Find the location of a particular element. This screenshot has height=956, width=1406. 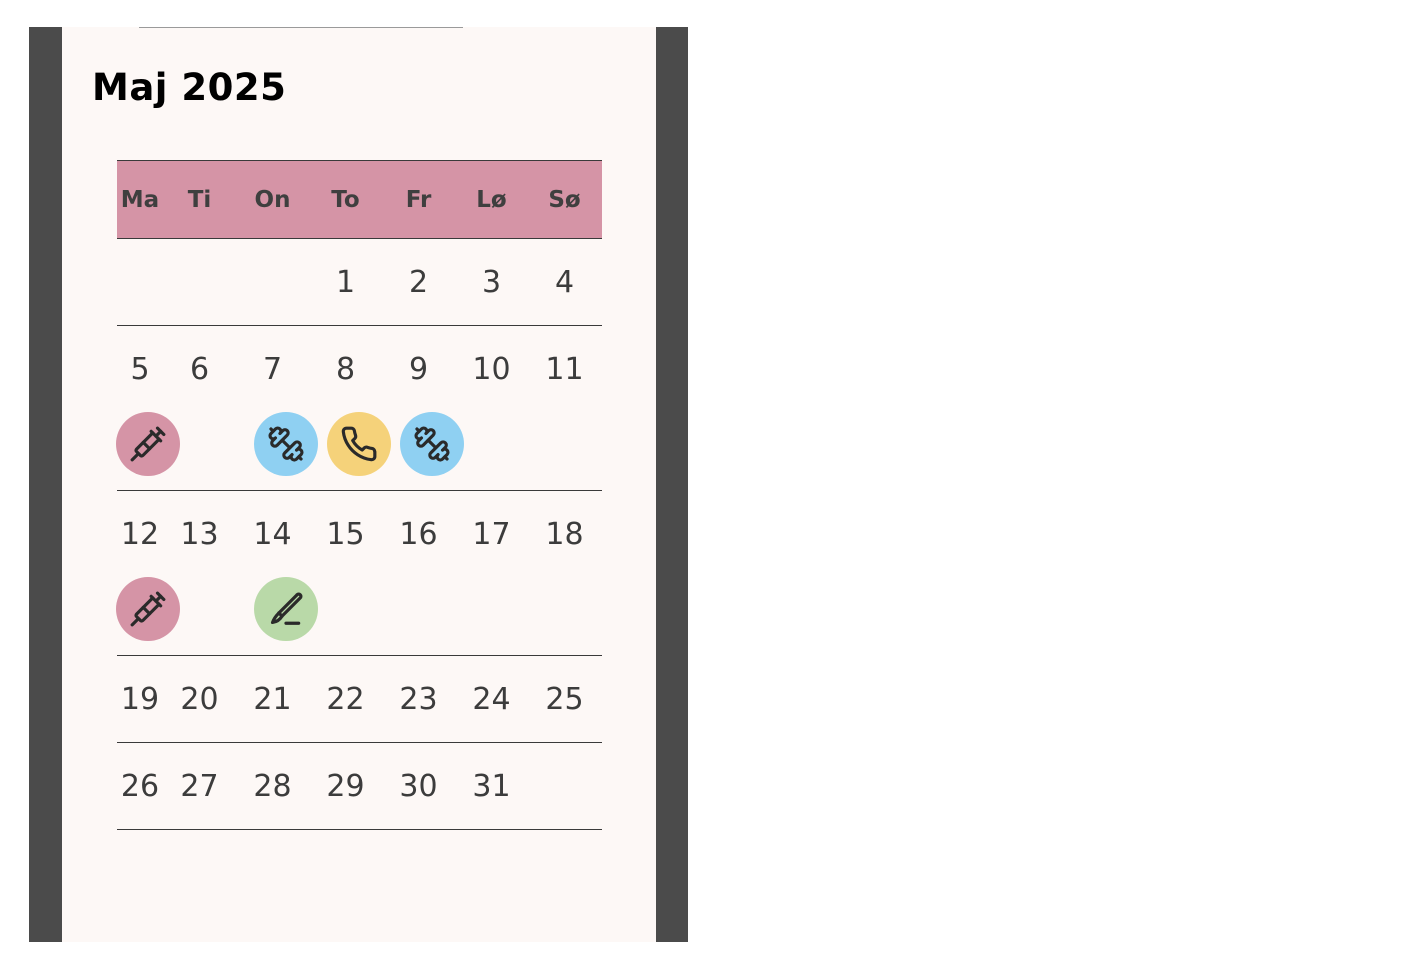

day-cell: 12 is located at coordinates (140, 534).